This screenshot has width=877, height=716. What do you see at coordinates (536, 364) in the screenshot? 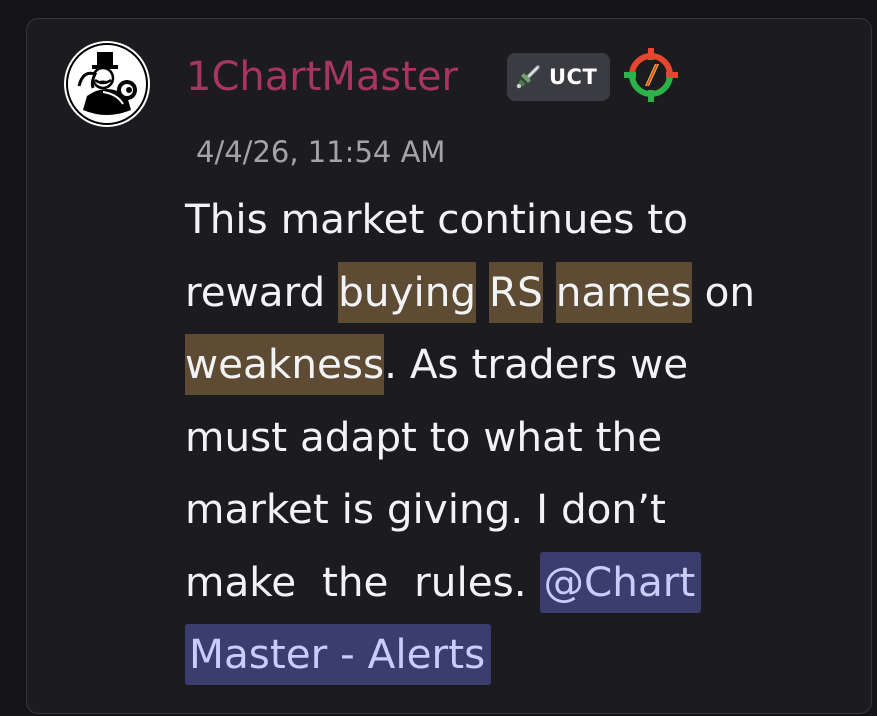
I see `message-text: . As traders we` at bounding box center [536, 364].